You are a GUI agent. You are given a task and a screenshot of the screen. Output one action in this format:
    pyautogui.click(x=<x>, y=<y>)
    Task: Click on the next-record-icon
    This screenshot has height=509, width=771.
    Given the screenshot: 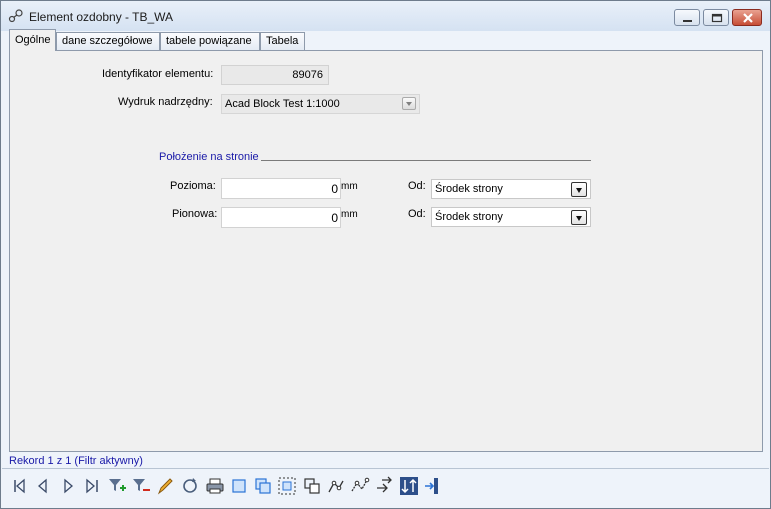 What is the action you would take?
    pyautogui.click(x=68, y=486)
    